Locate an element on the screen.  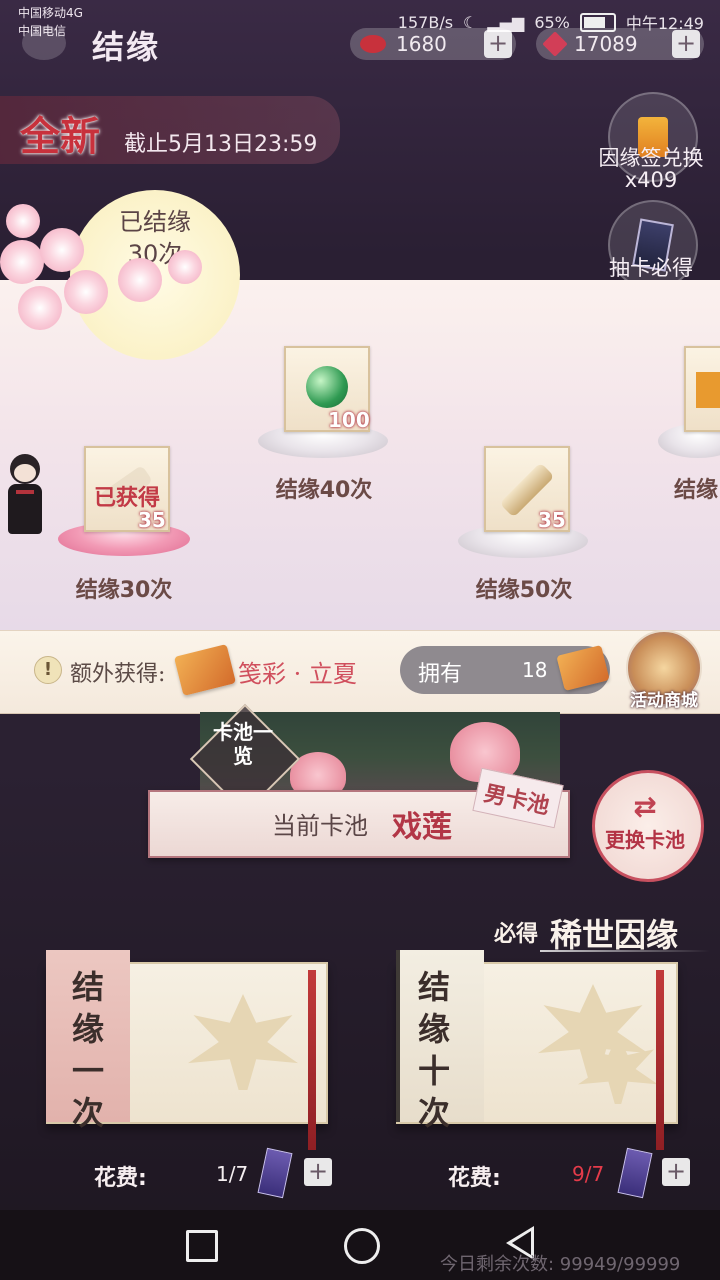
jade-value: 1680 is located at coordinates (421, 44).